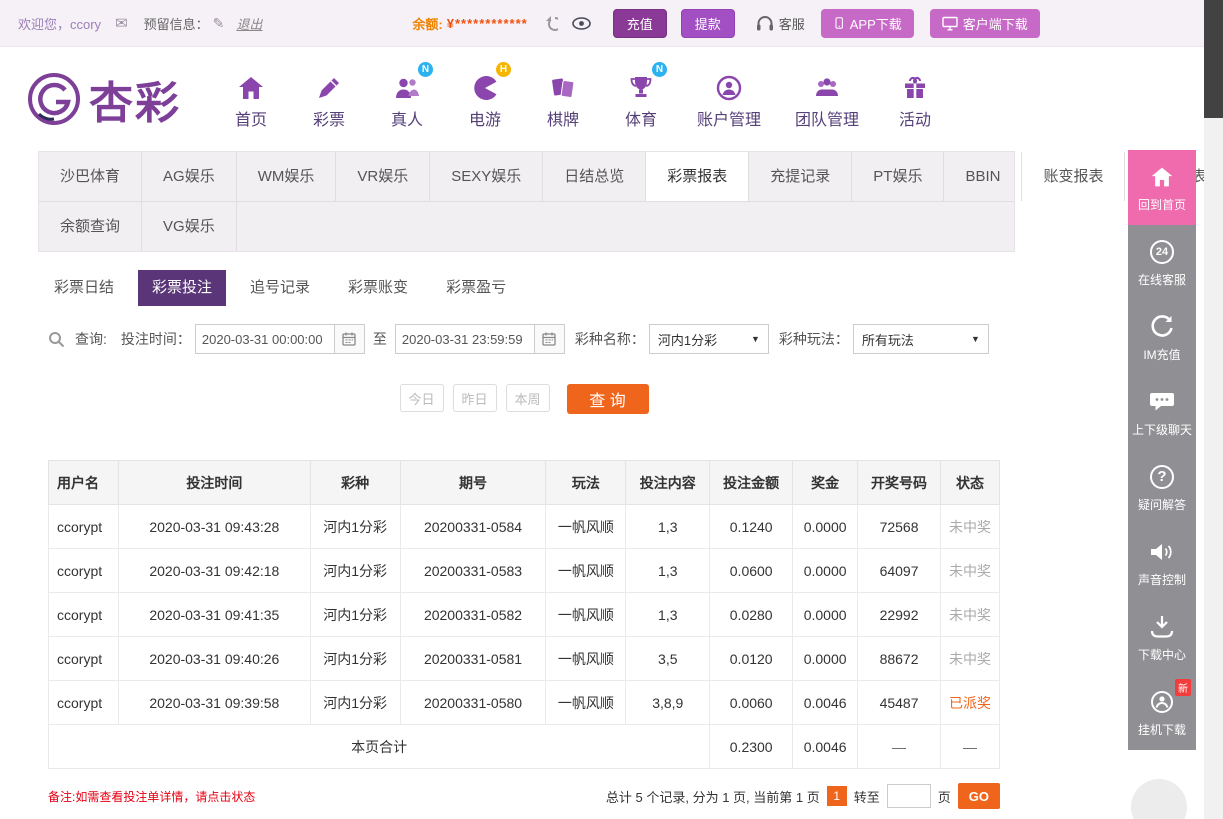  I want to click on tab-bbin: BBIN, so click(983, 176).